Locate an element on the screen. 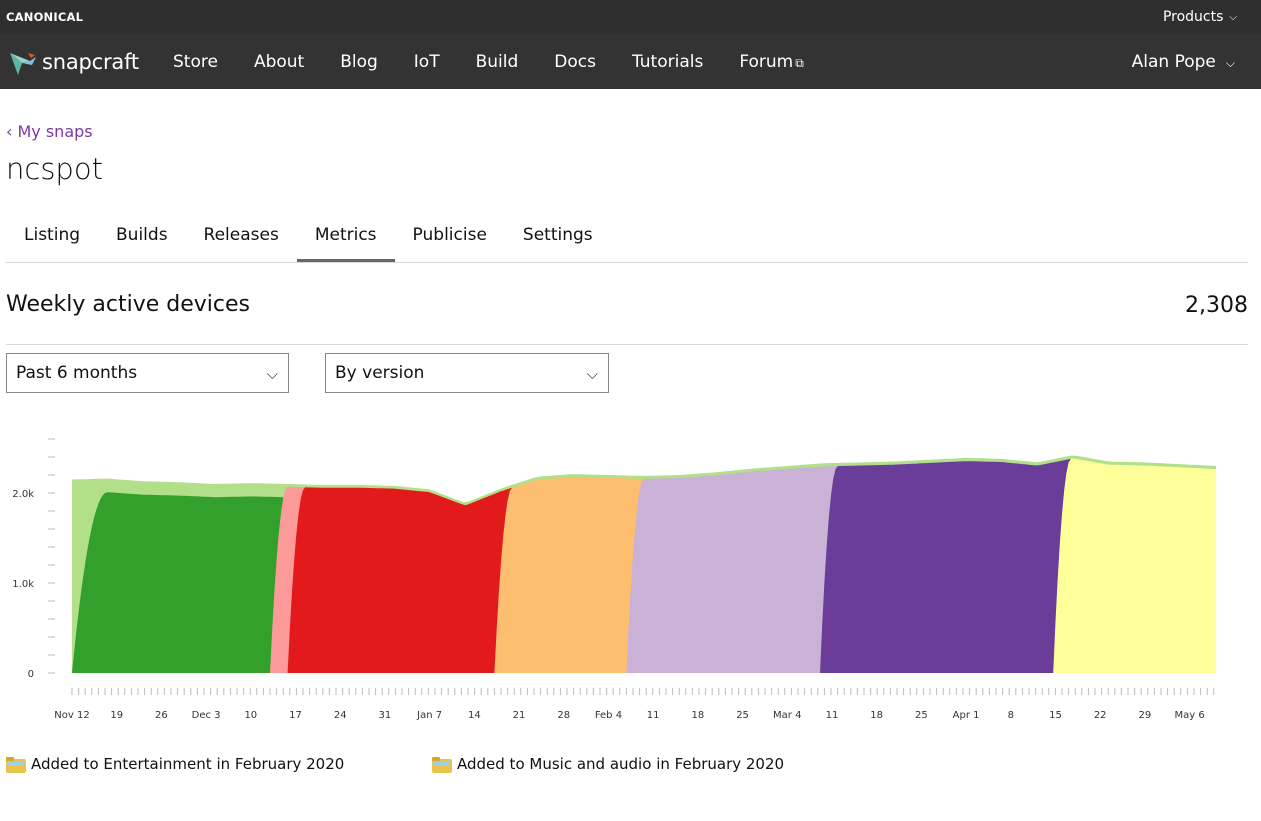  x-tick-label: Nov 12 is located at coordinates (71, 715).